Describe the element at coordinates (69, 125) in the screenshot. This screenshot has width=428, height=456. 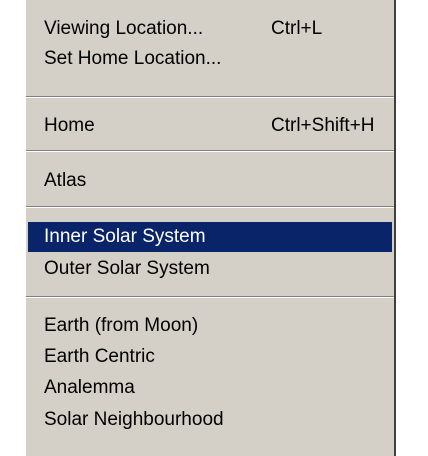
I see `menu-item-label: Home` at that location.